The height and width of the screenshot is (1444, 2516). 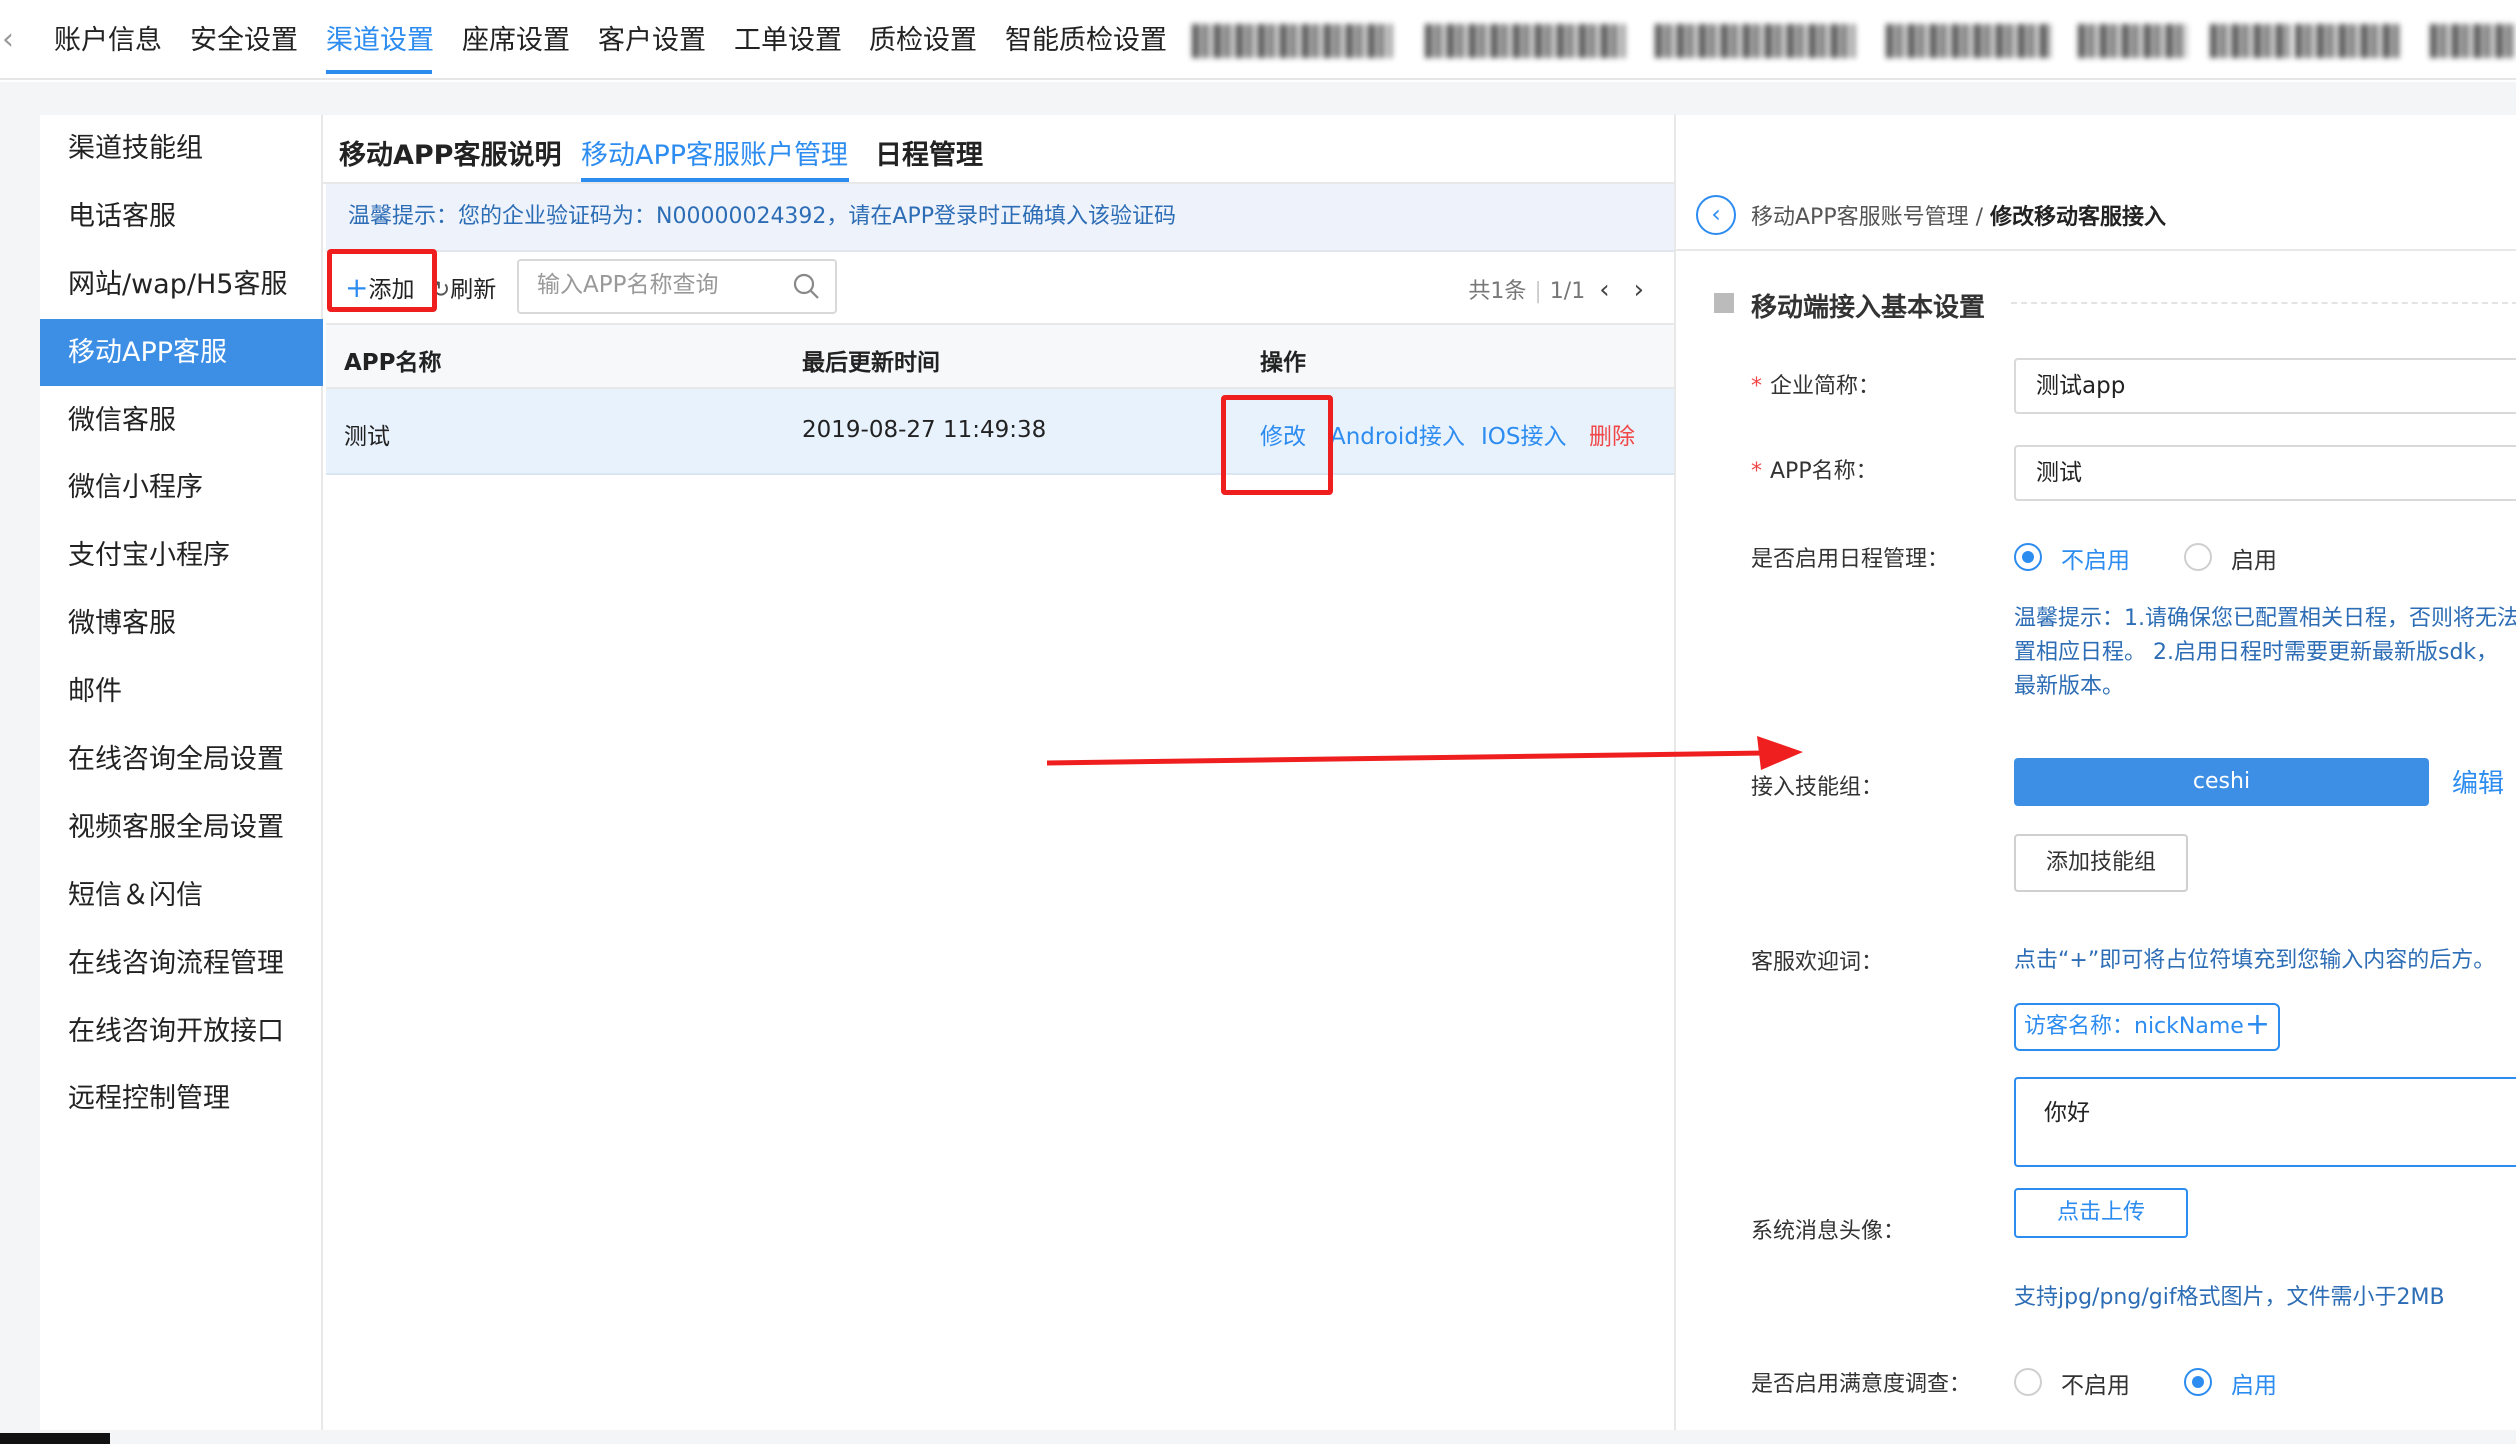 What do you see at coordinates (2101, 863) in the screenshot?
I see `add-skill-group-button: 添加技能组` at bounding box center [2101, 863].